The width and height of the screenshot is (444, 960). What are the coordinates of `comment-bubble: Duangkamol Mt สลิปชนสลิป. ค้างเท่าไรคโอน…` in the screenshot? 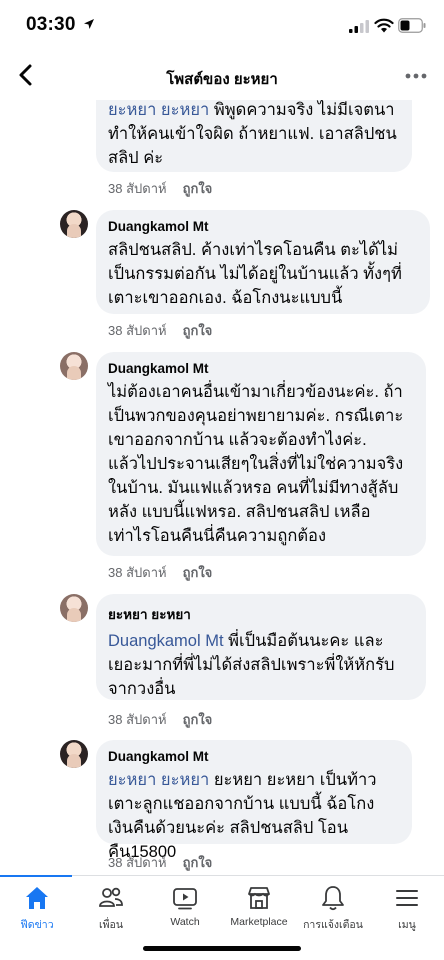 It's located at (263, 262).